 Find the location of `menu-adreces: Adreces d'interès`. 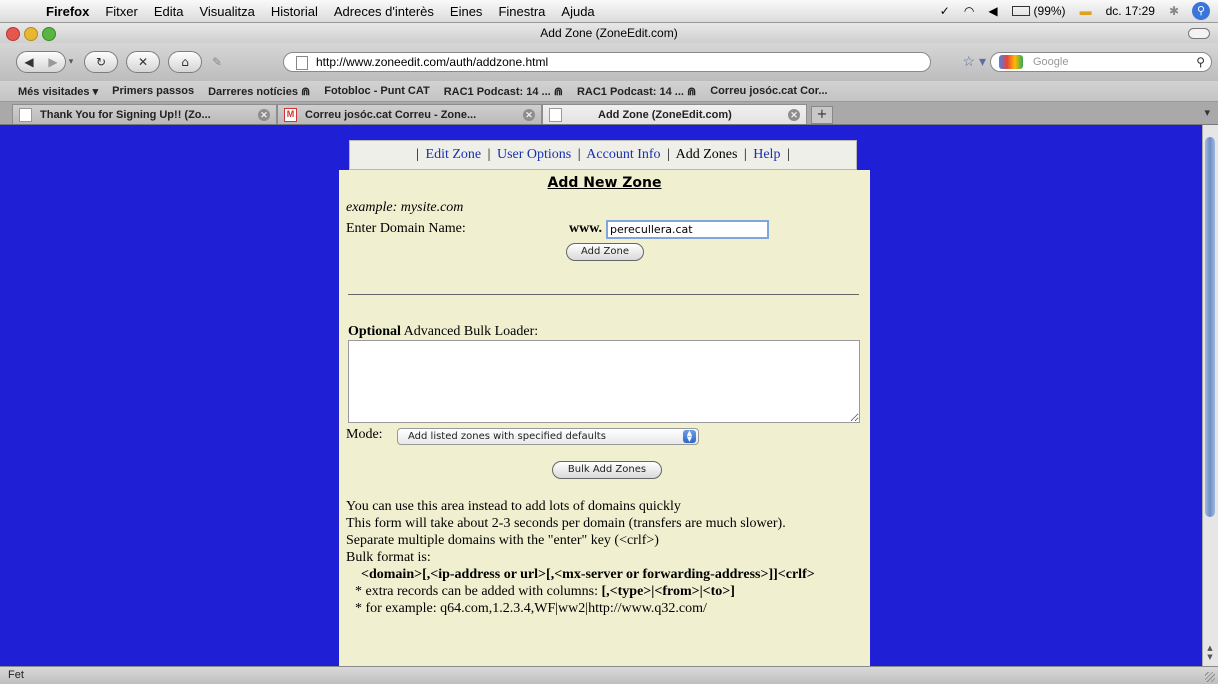

menu-adreces: Adreces d'interès is located at coordinates (384, 11).